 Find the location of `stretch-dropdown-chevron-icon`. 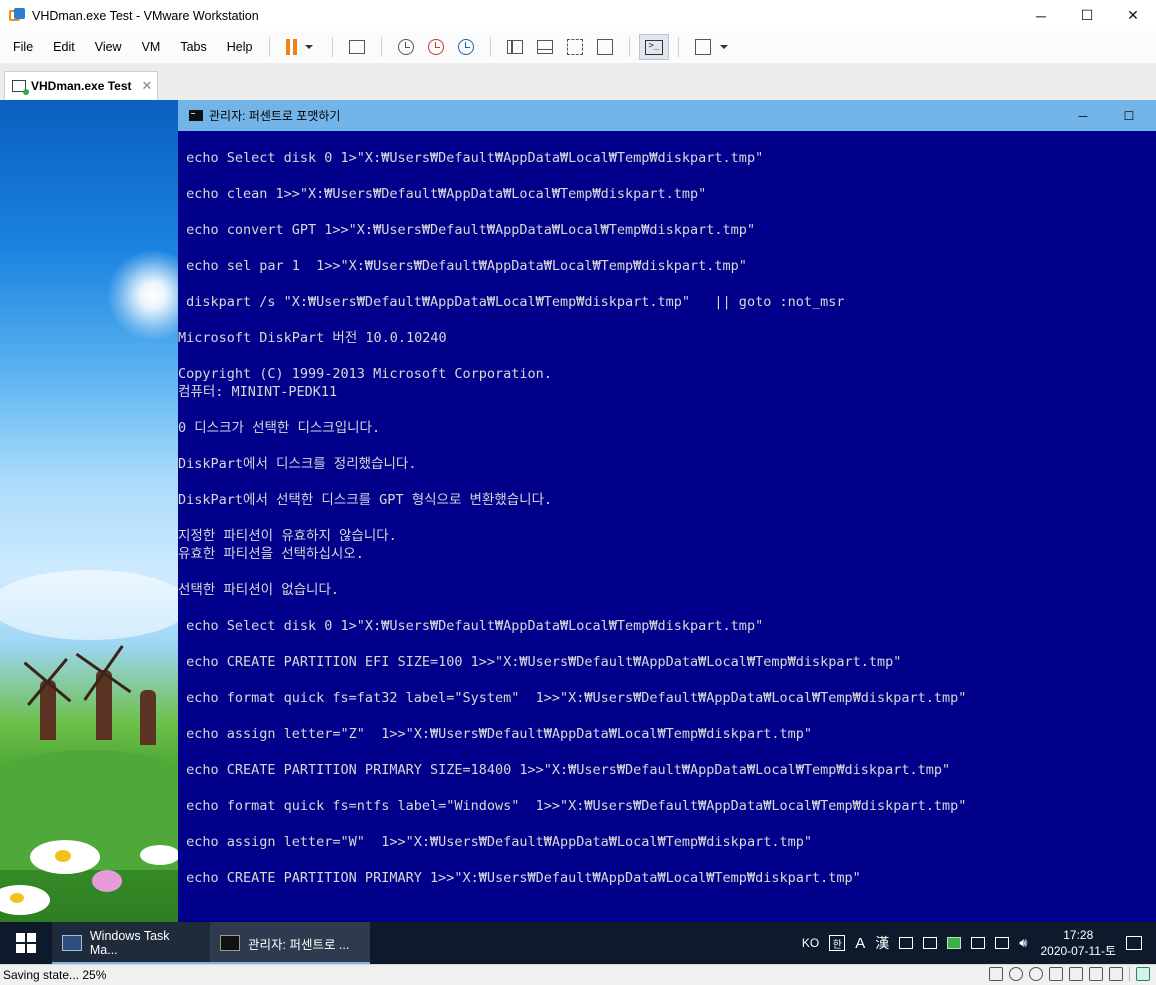

stretch-dropdown-chevron-icon is located at coordinates (724, 47).